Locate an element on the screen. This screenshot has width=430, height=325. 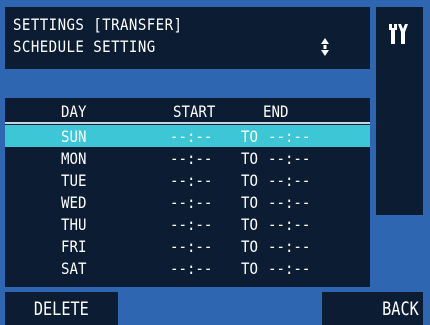
column-header-end: END is located at coordinates (276, 111).